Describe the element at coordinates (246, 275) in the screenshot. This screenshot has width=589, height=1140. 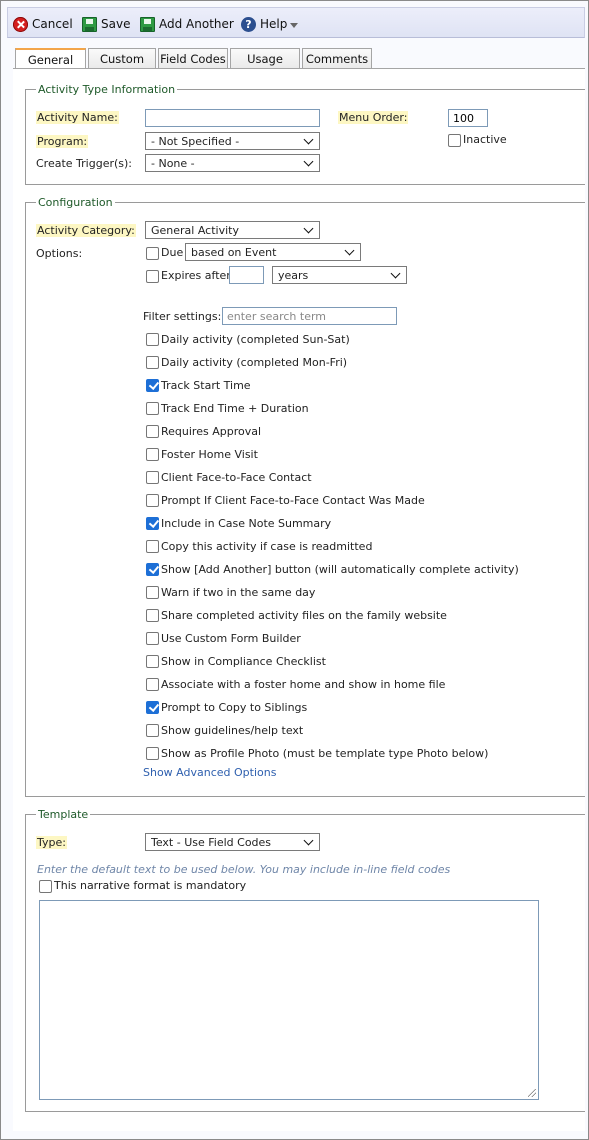
I see `expires-amount-input` at that location.